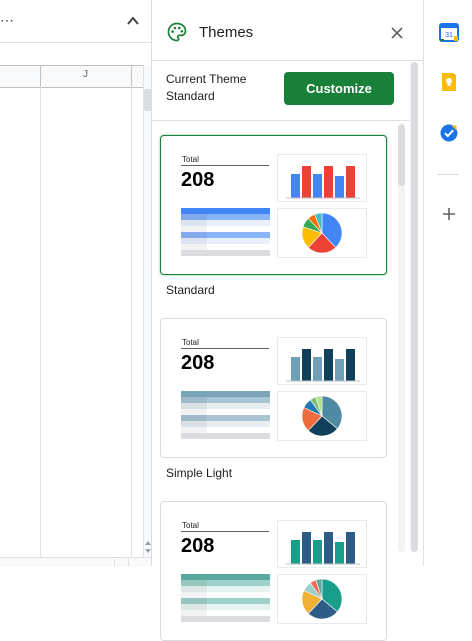  Describe the element at coordinates (133, 562) in the screenshot. I see `scroll-right-button` at that location.